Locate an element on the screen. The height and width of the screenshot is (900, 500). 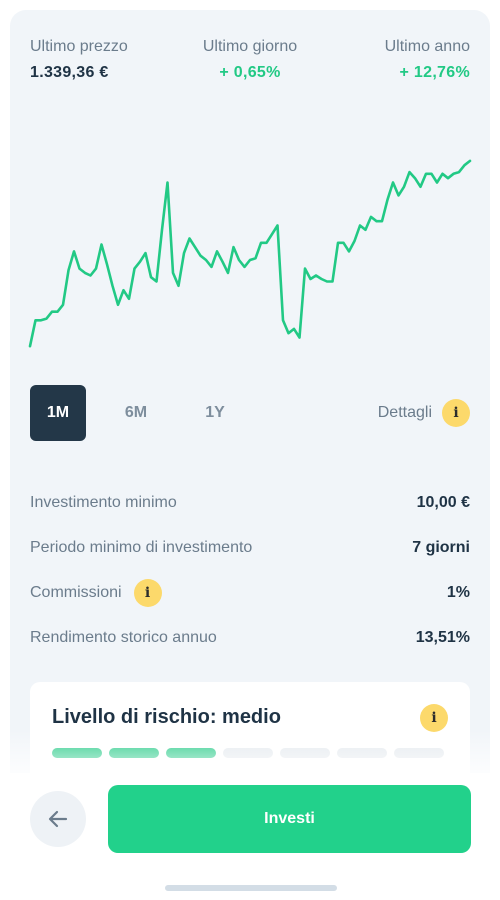
detail-value: 13,51% is located at coordinates (442, 637).